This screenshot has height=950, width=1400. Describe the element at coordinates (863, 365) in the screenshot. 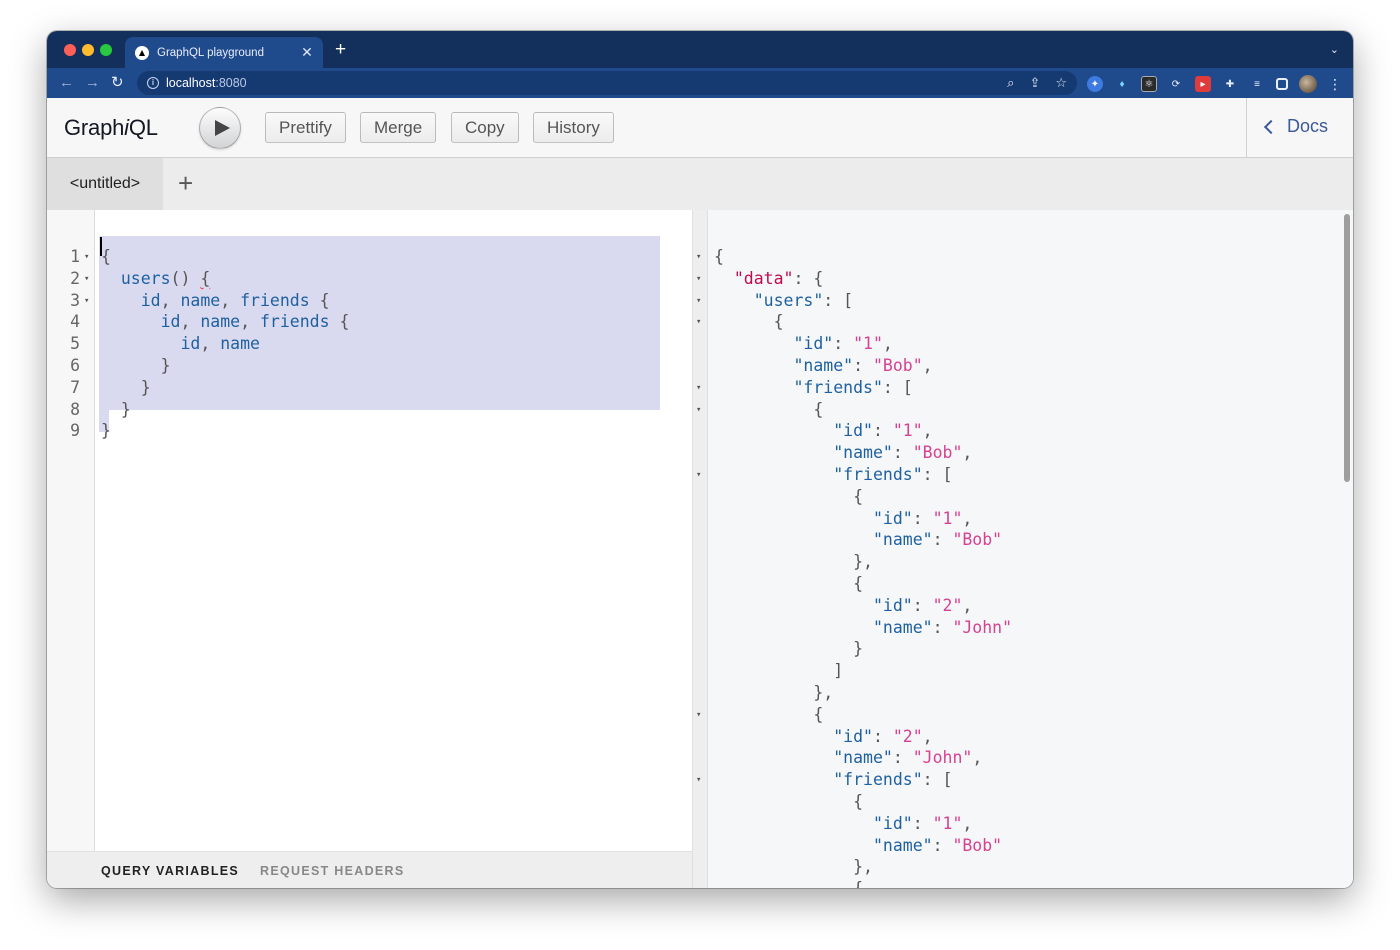

I see `result-line: "name": "Bob",` at that location.